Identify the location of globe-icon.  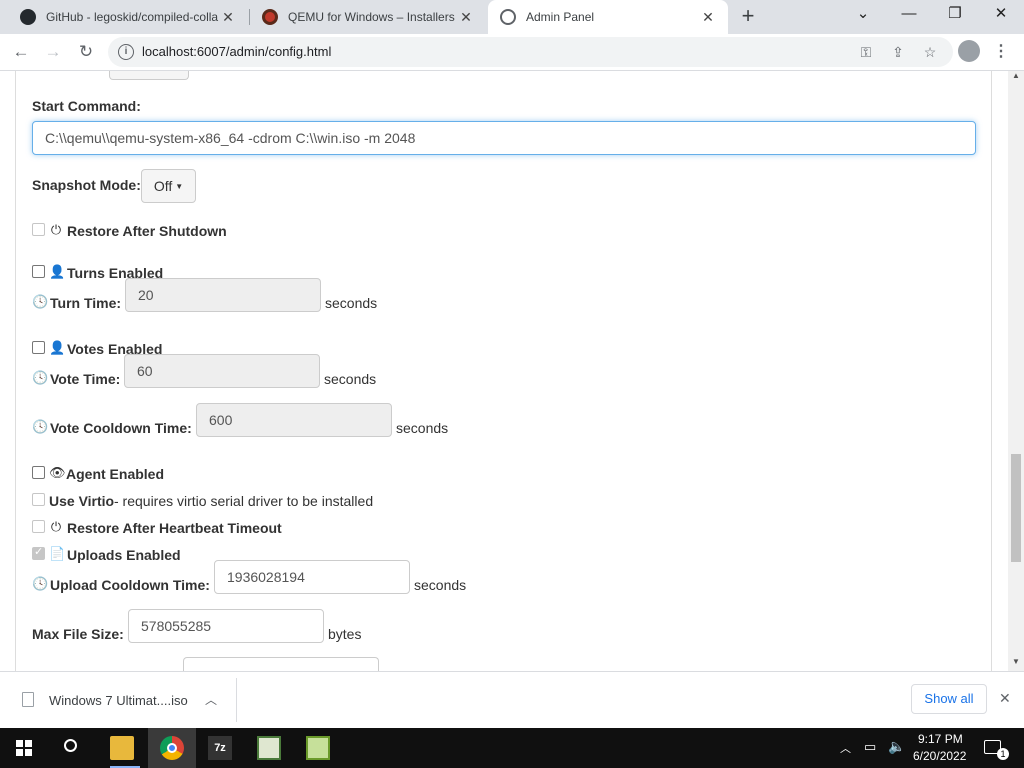
(508, 17).